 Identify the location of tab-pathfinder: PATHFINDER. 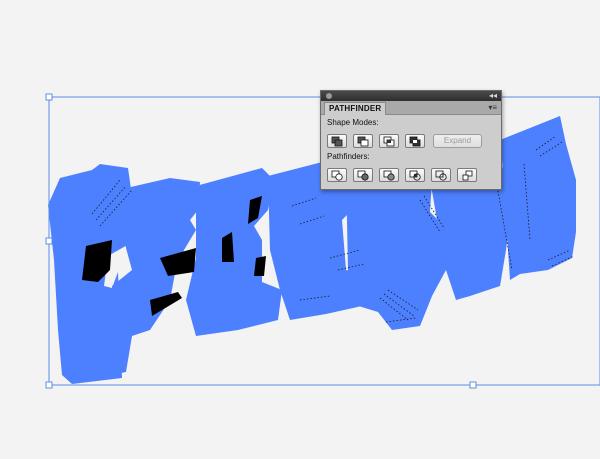
(355, 108).